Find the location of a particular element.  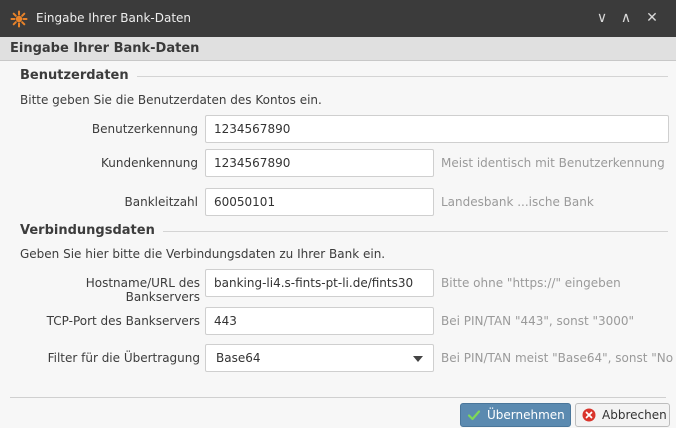

benutzerkennung-input: 1234567890 is located at coordinates (437, 129).